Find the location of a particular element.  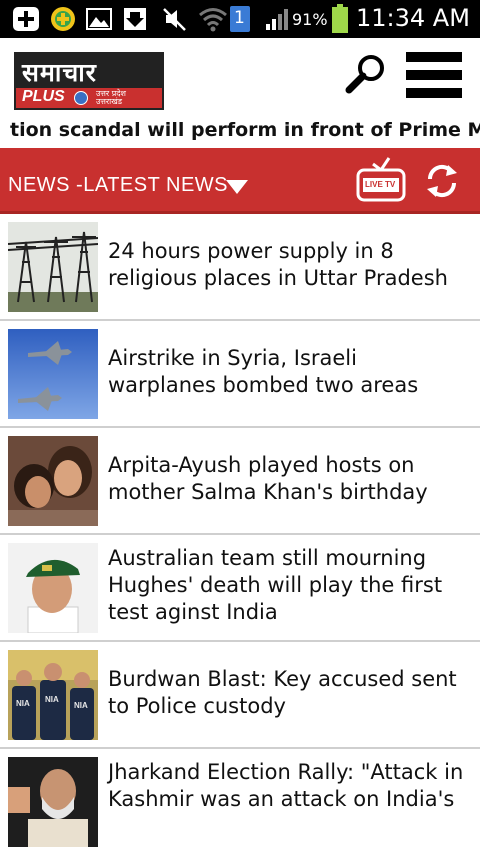

politician-thumbnail is located at coordinates (53, 802).